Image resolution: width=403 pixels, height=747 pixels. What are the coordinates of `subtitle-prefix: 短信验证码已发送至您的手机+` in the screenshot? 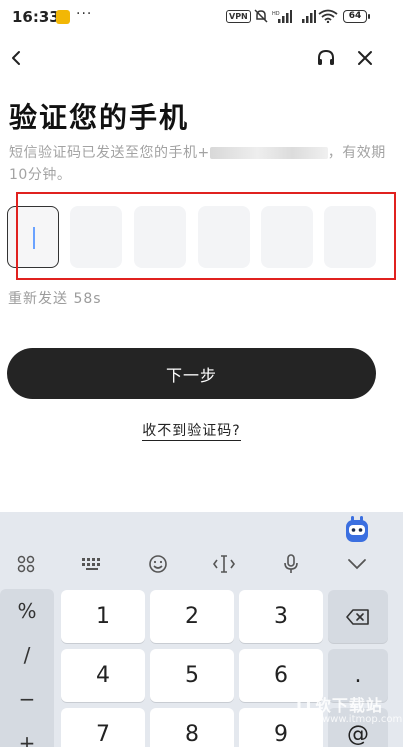 It's located at (109, 153).